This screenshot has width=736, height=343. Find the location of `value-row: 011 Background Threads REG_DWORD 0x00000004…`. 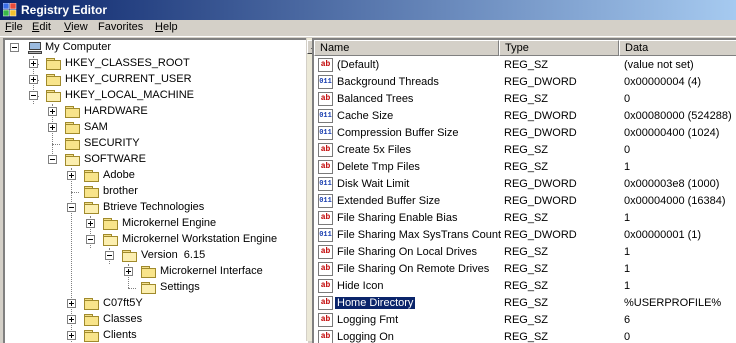

value-row: 011 Background Threads REG_DWORD 0x00000004… is located at coordinates (525, 82).